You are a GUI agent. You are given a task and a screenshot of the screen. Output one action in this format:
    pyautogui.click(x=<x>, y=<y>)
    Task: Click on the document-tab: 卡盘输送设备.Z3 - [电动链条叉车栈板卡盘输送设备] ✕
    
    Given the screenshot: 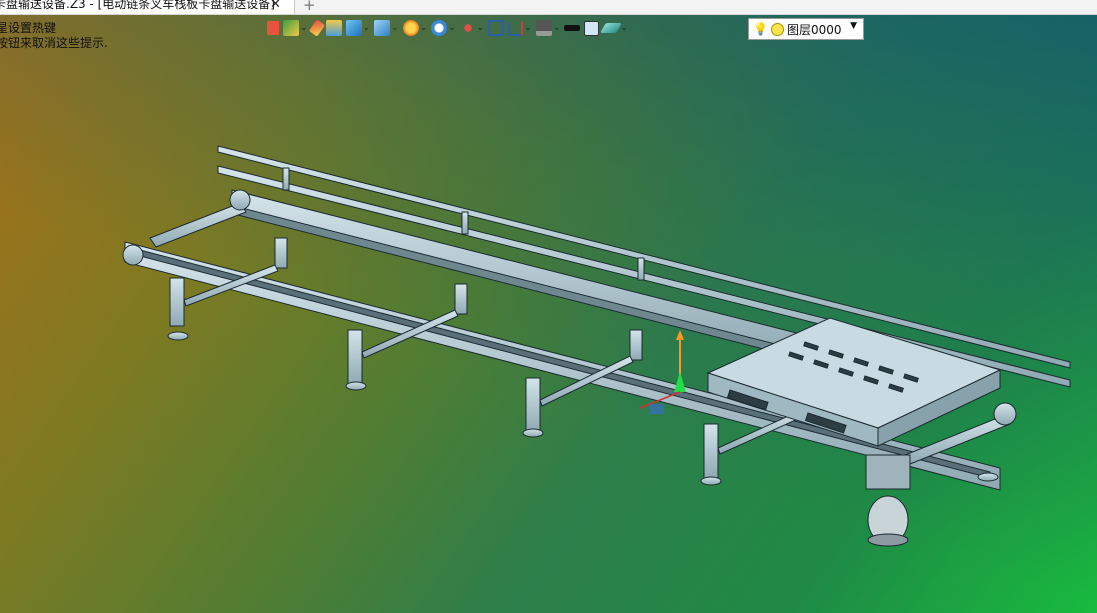 What is the action you would take?
    pyautogui.click(x=147, y=7)
    